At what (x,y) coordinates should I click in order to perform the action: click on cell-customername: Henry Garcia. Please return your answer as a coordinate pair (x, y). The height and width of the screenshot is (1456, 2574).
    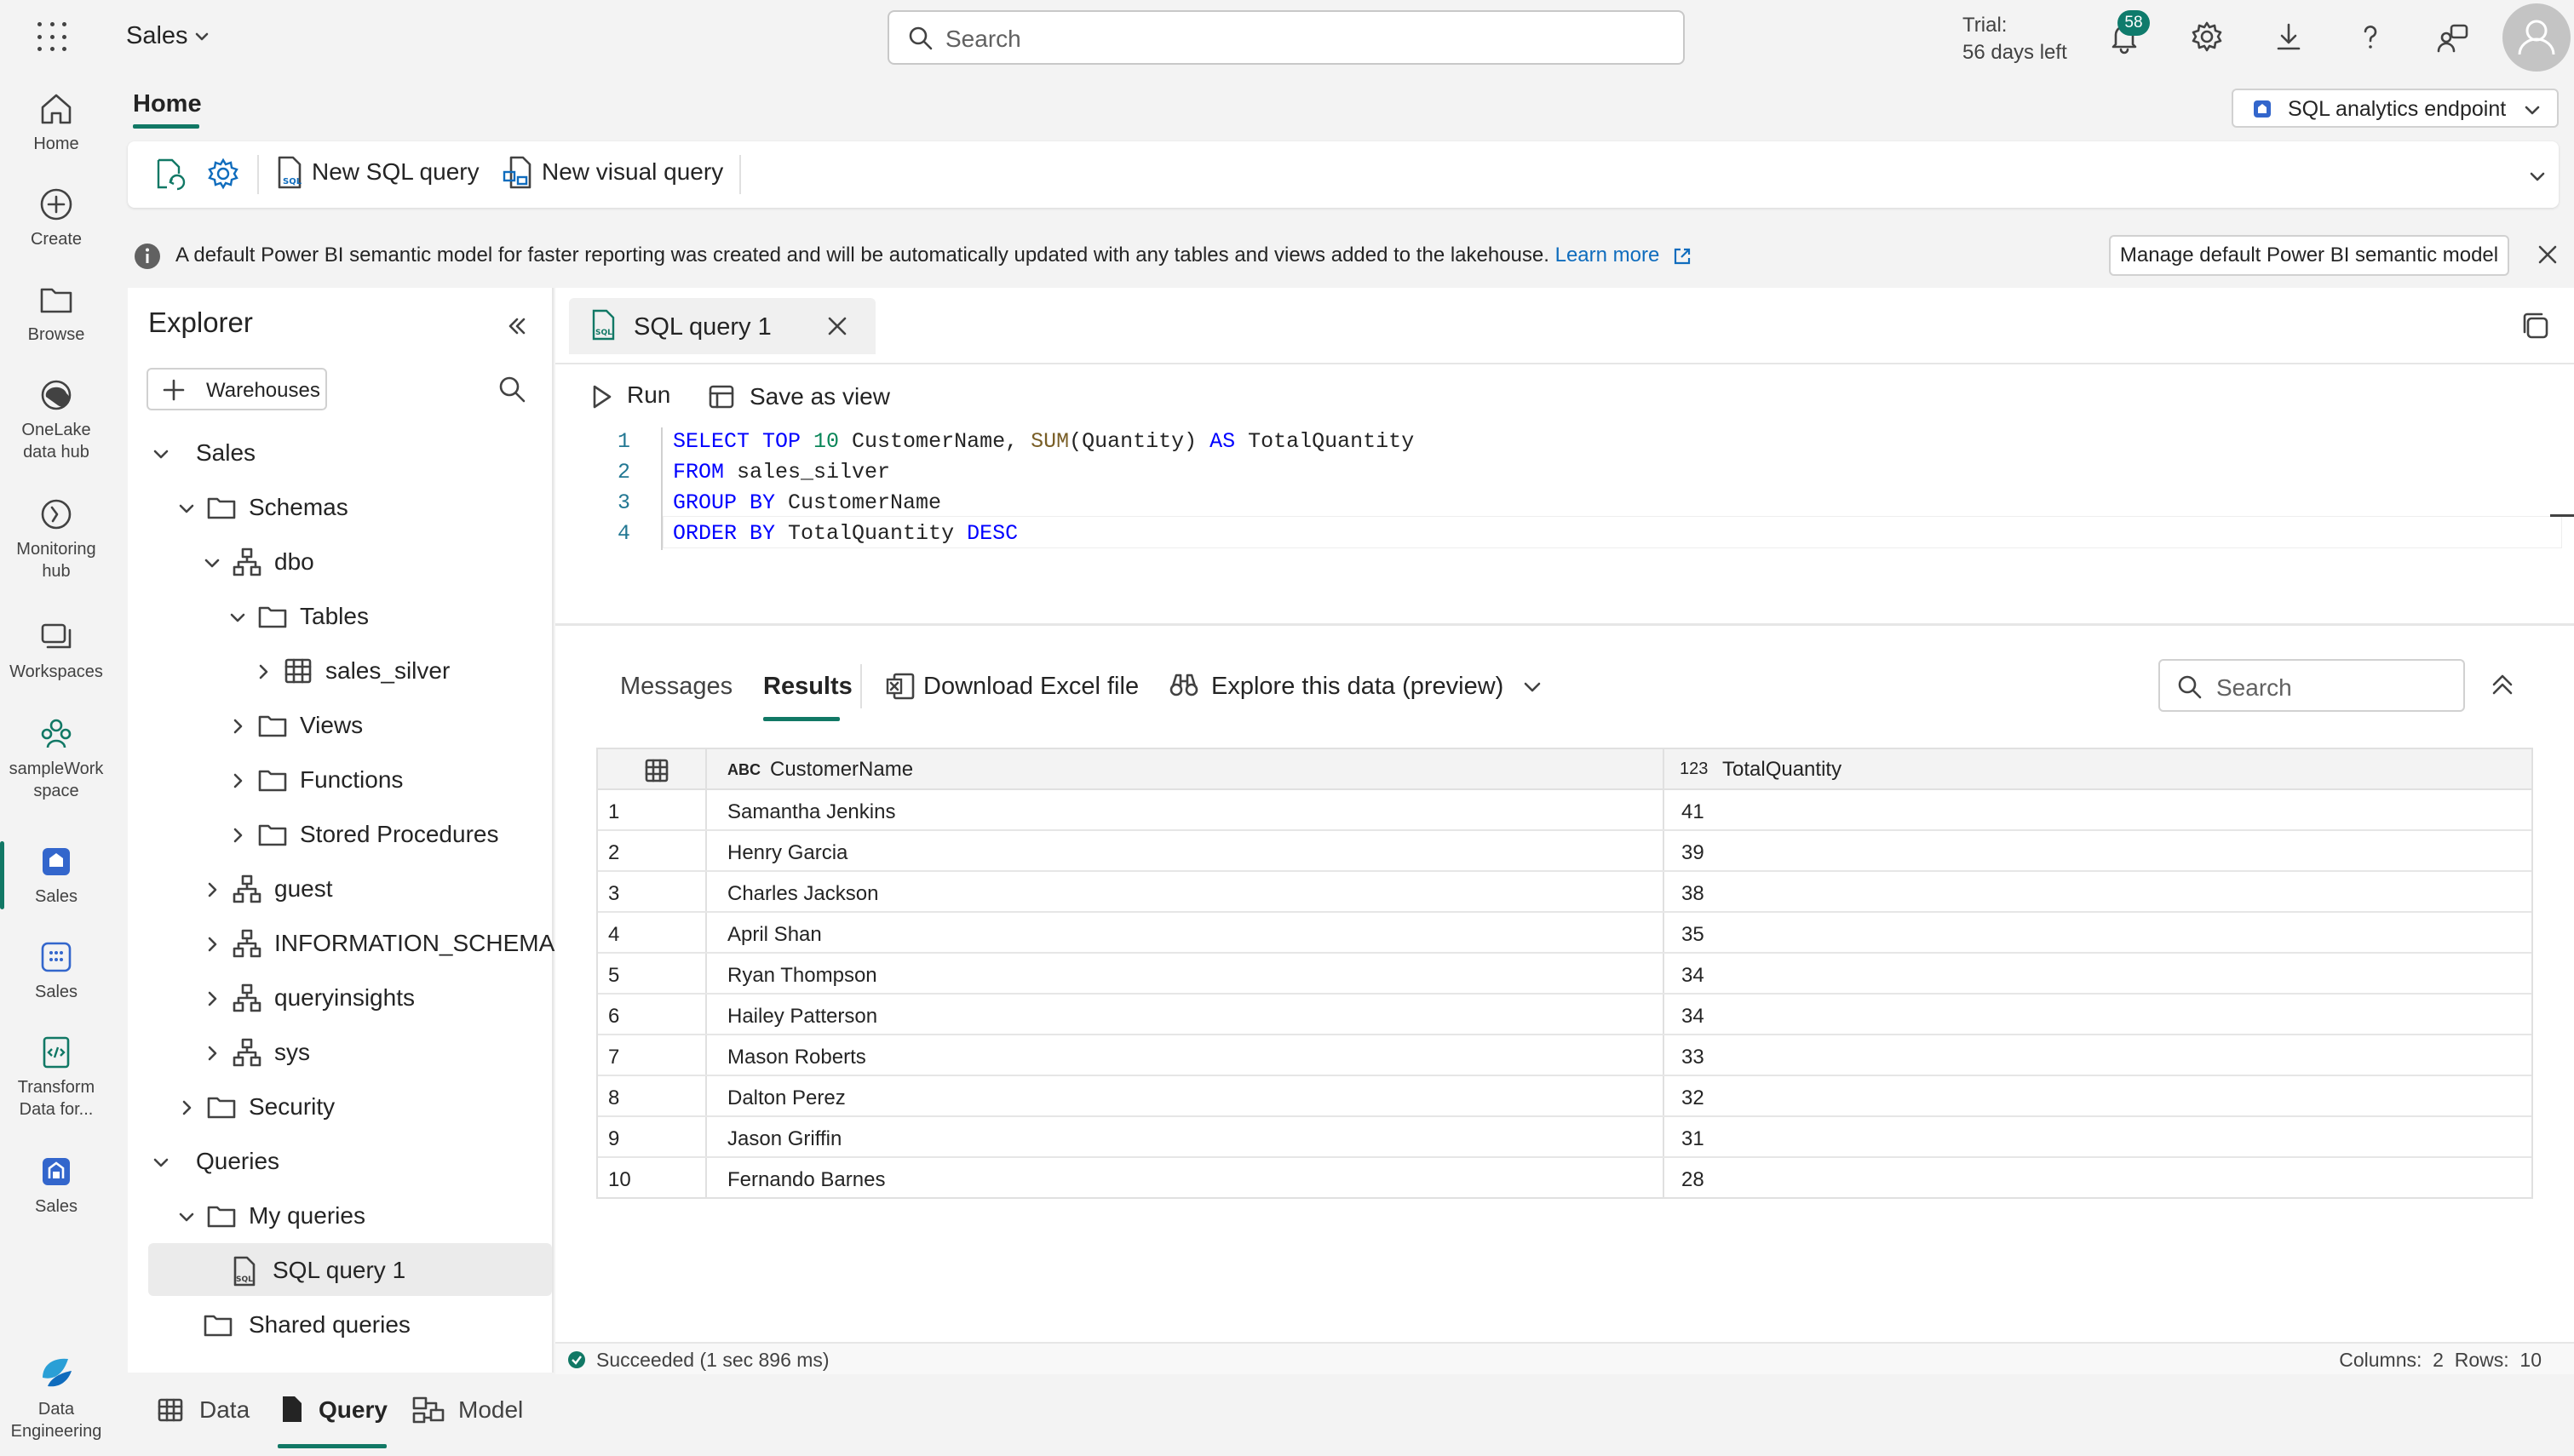
    Looking at the image, I should click on (787, 853).